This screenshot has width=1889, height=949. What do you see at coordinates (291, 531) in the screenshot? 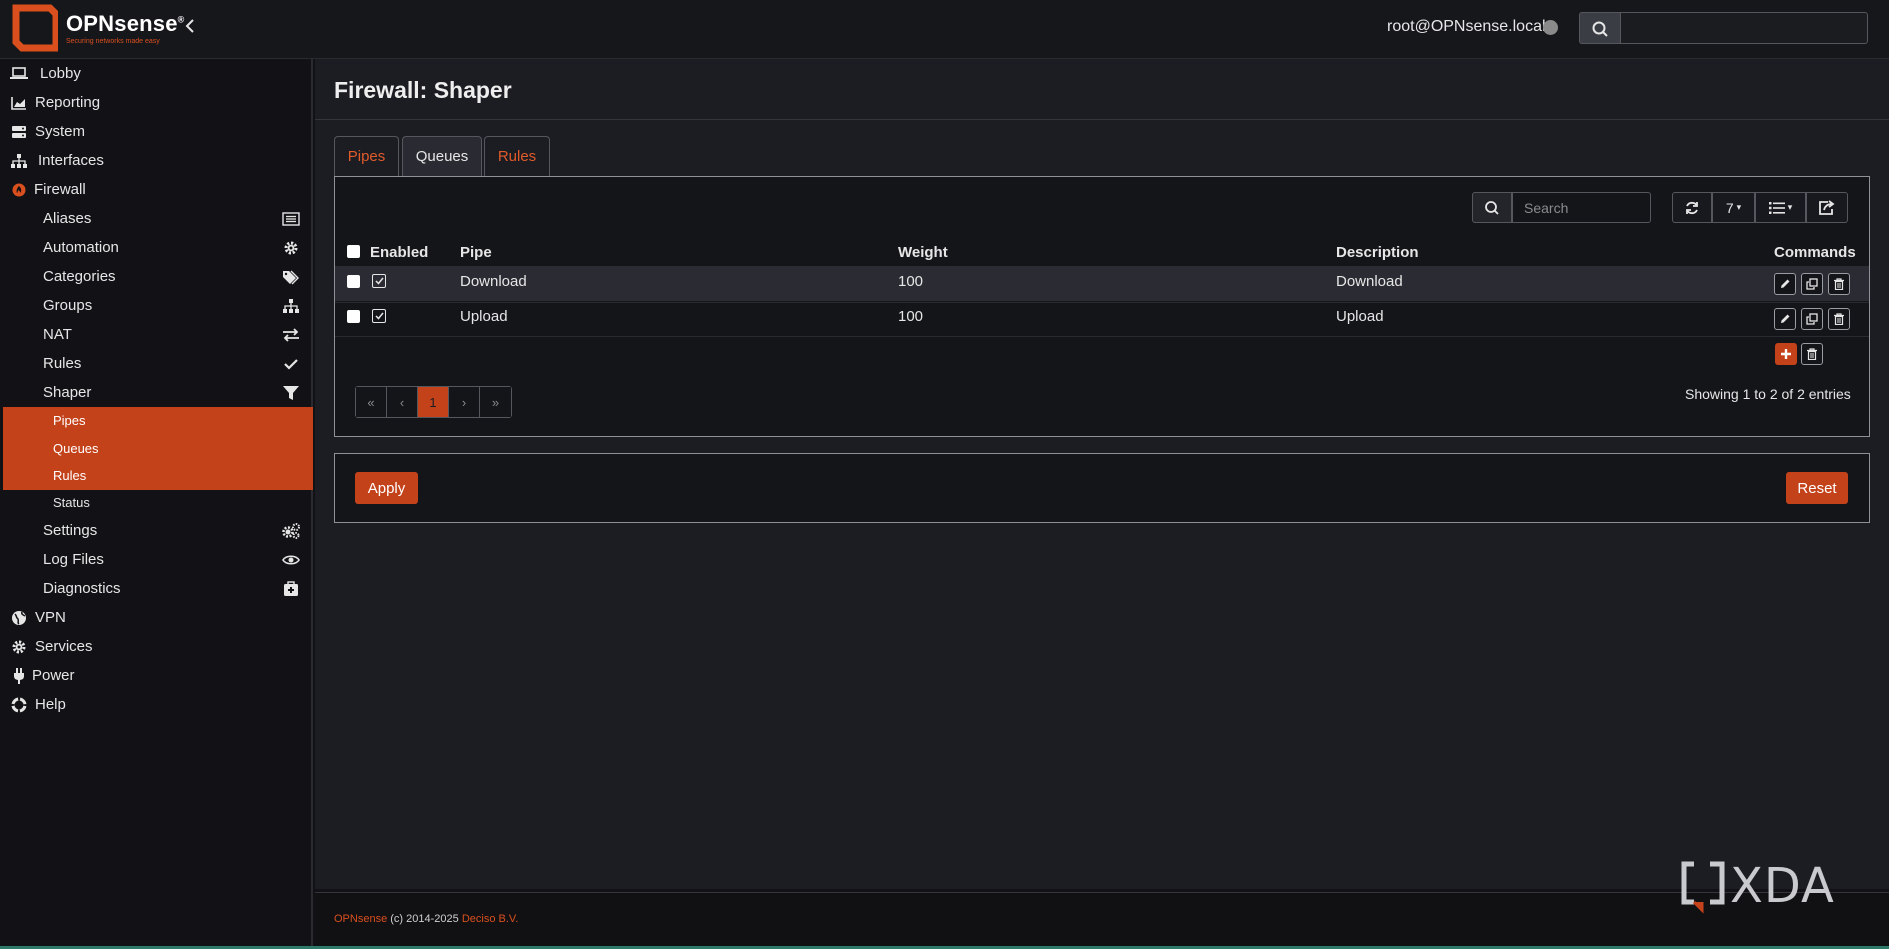
I see `cogs-icon` at bounding box center [291, 531].